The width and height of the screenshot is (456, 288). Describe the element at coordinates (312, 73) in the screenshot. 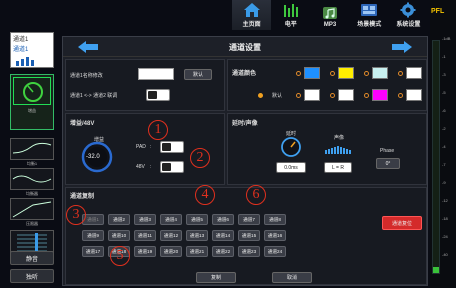

I see `color-swatch-blue` at that location.